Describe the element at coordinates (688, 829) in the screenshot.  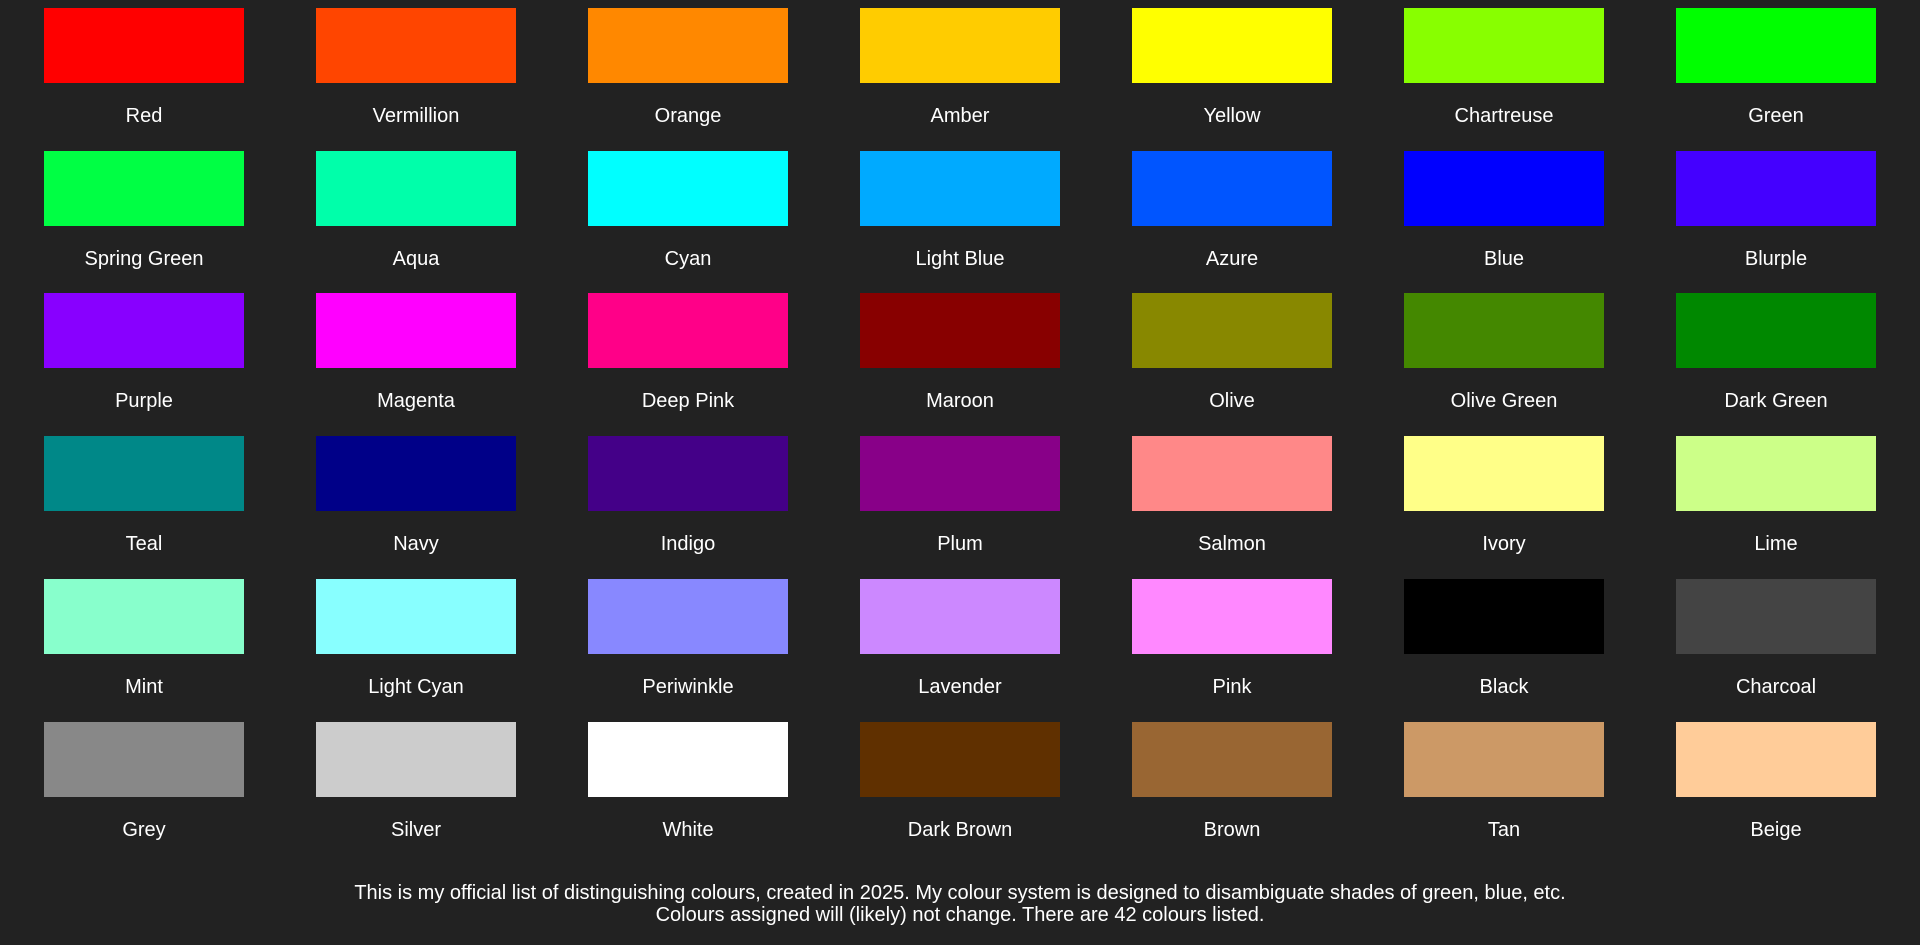
I see `colour-name-label: White` at that location.